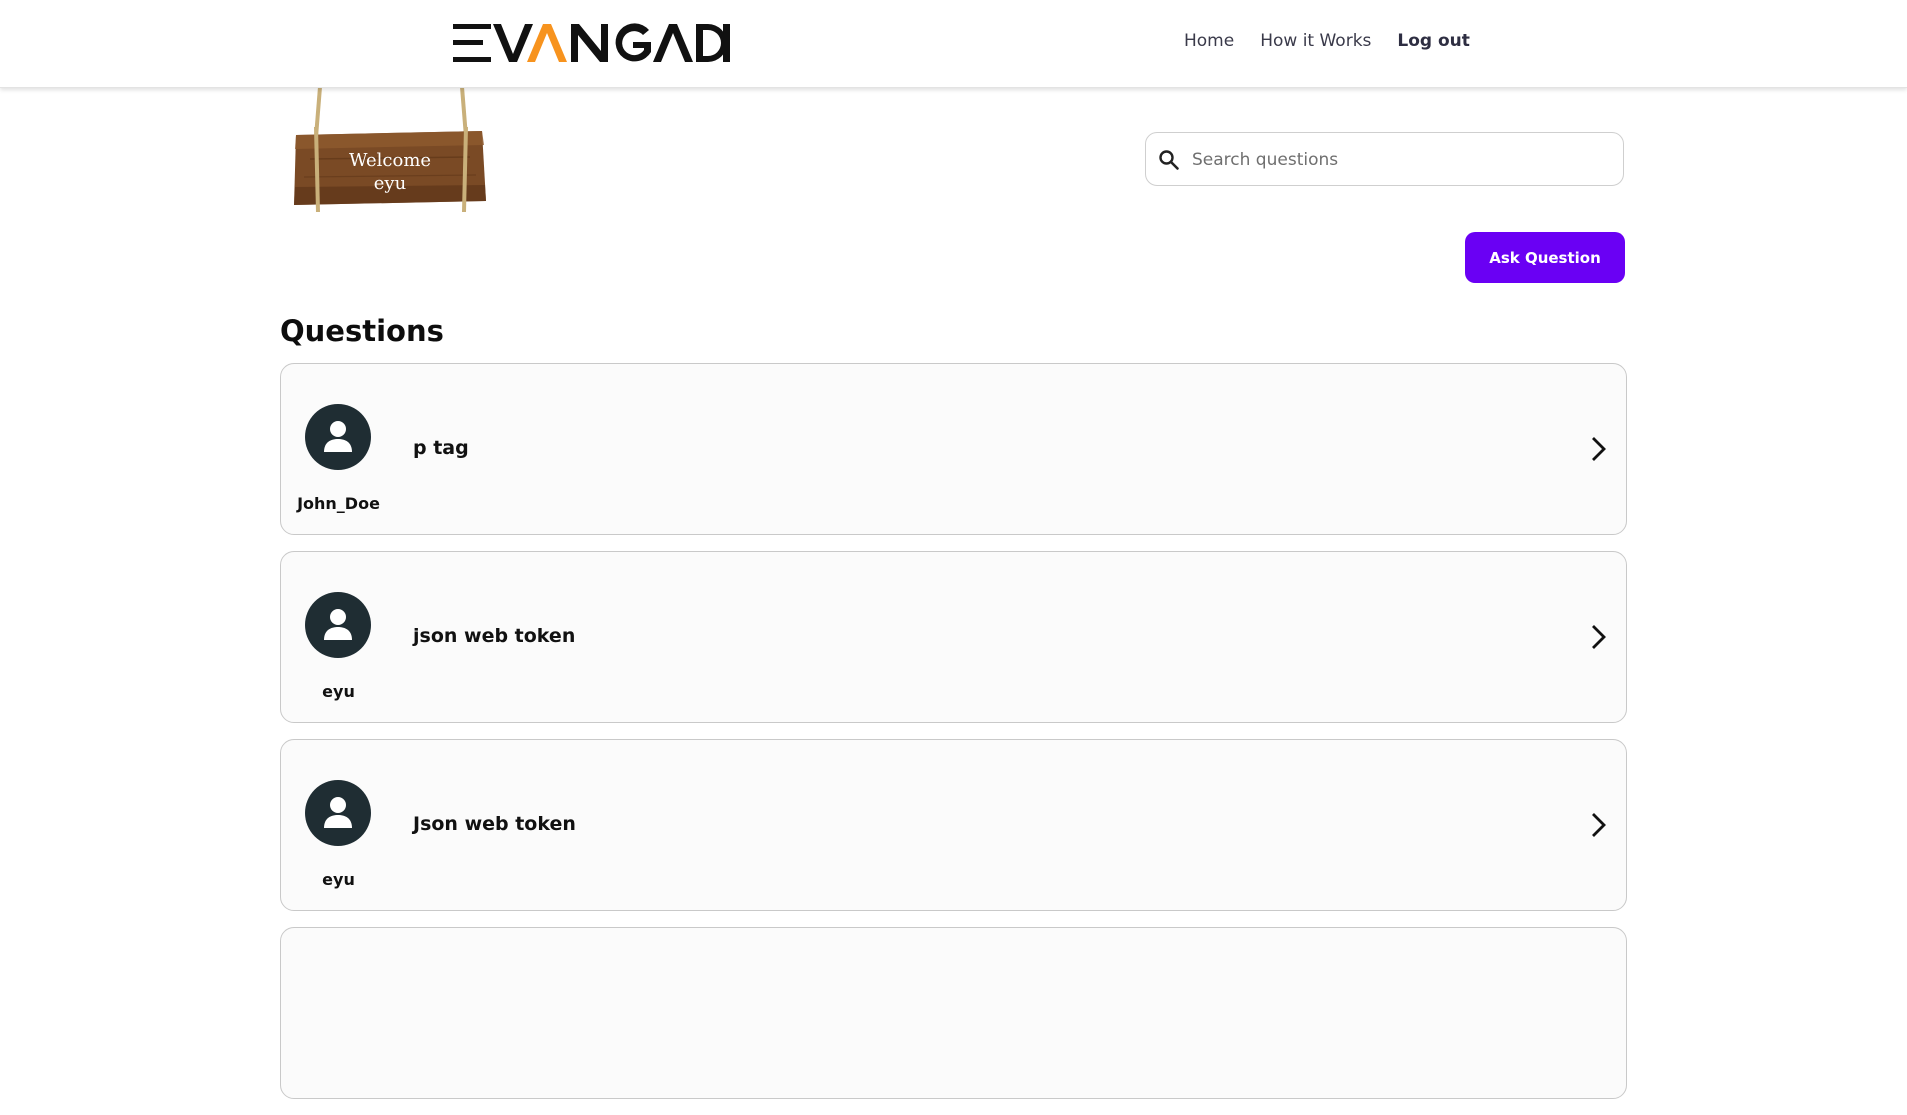 The image size is (1907, 1115). Describe the element at coordinates (953, 825) in the screenshot. I see `question-card: eyu Json web token` at that location.